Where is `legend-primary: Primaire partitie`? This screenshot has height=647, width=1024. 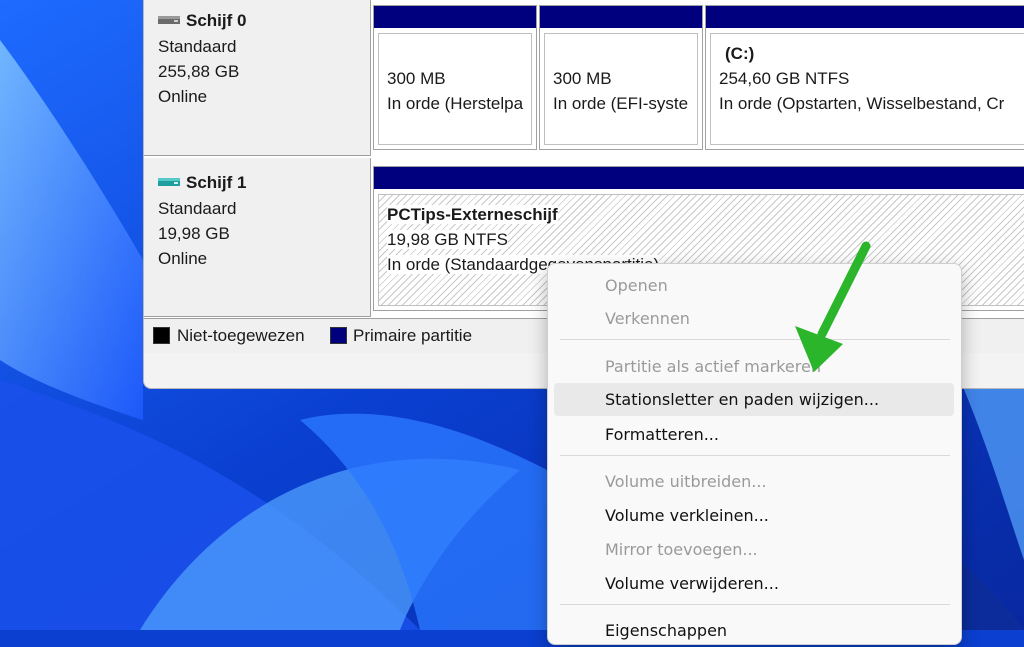
legend-primary: Primaire partitie is located at coordinates (413, 335).